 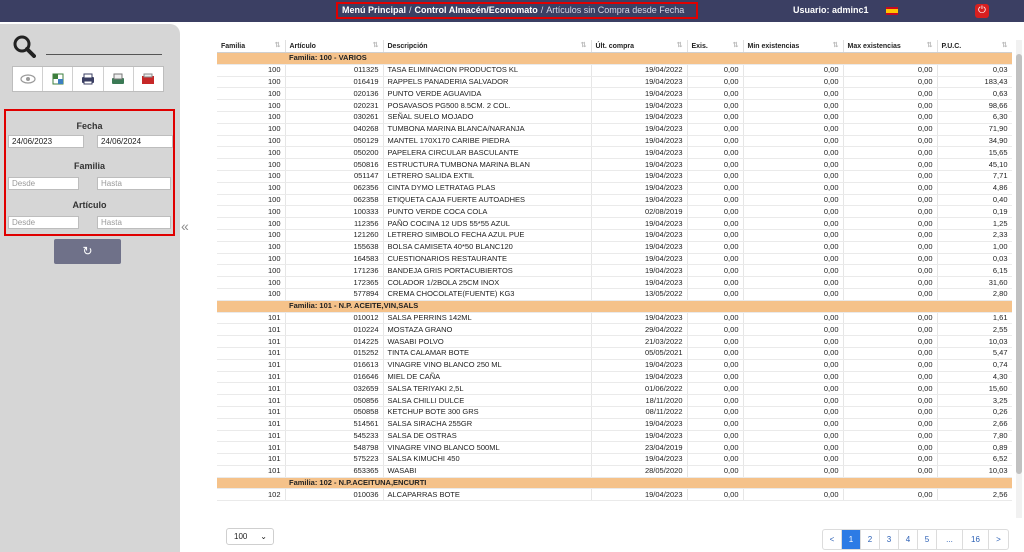 What do you see at coordinates (28, 79) in the screenshot?
I see `view-button` at bounding box center [28, 79].